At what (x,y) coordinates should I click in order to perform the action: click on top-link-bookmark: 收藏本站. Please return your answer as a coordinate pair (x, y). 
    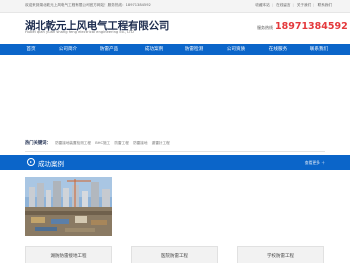
    Looking at the image, I should click on (262, 5).